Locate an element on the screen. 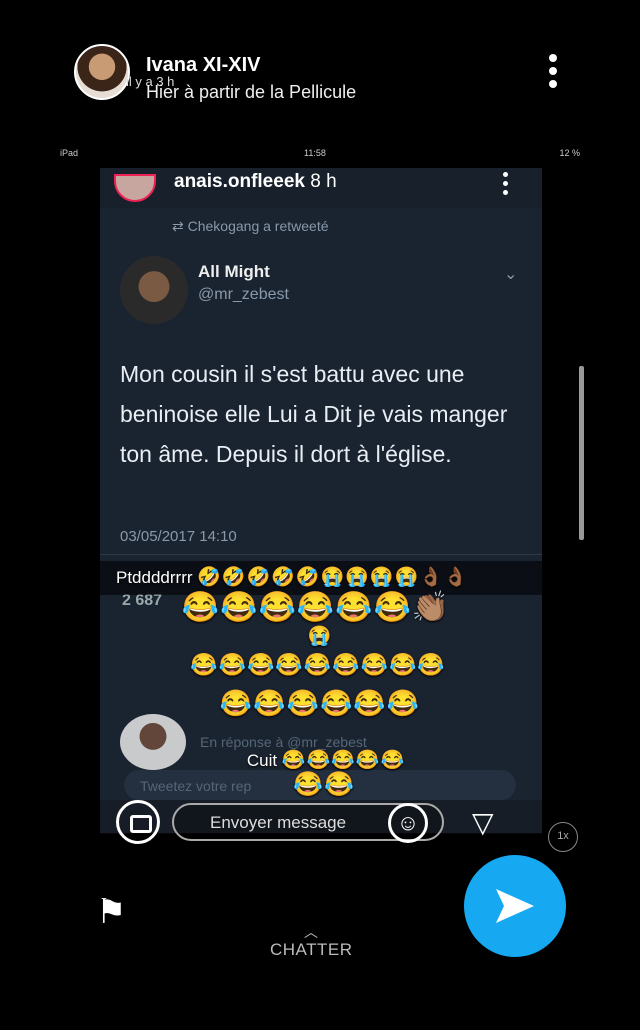 The height and width of the screenshot is (1030, 640). device-label: iPad is located at coordinates (69, 153).